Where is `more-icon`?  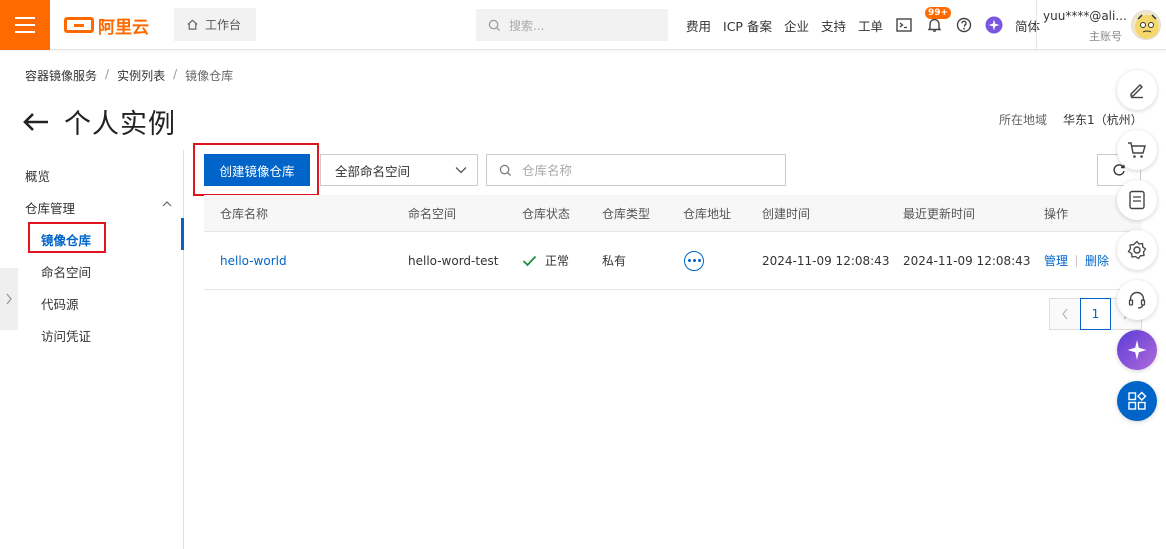
more-icon is located at coordinates (694, 260).